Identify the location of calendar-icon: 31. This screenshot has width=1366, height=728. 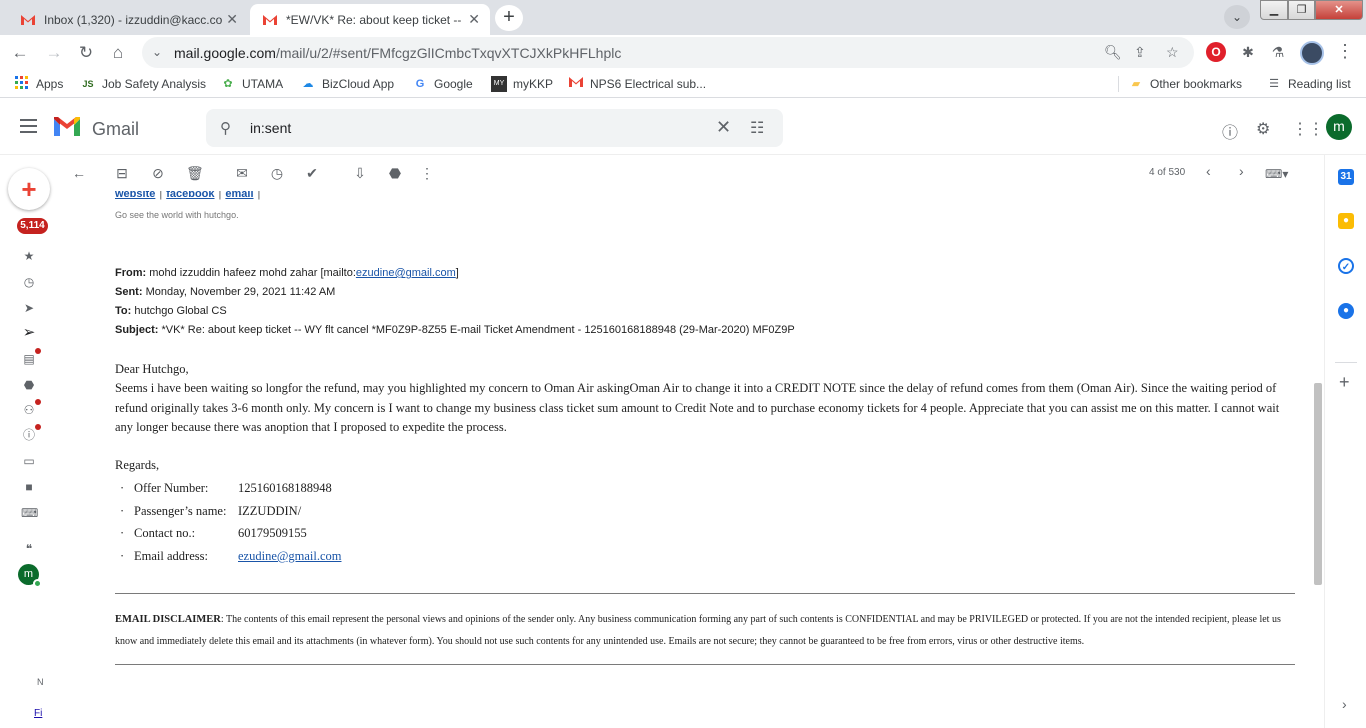
(1346, 177).